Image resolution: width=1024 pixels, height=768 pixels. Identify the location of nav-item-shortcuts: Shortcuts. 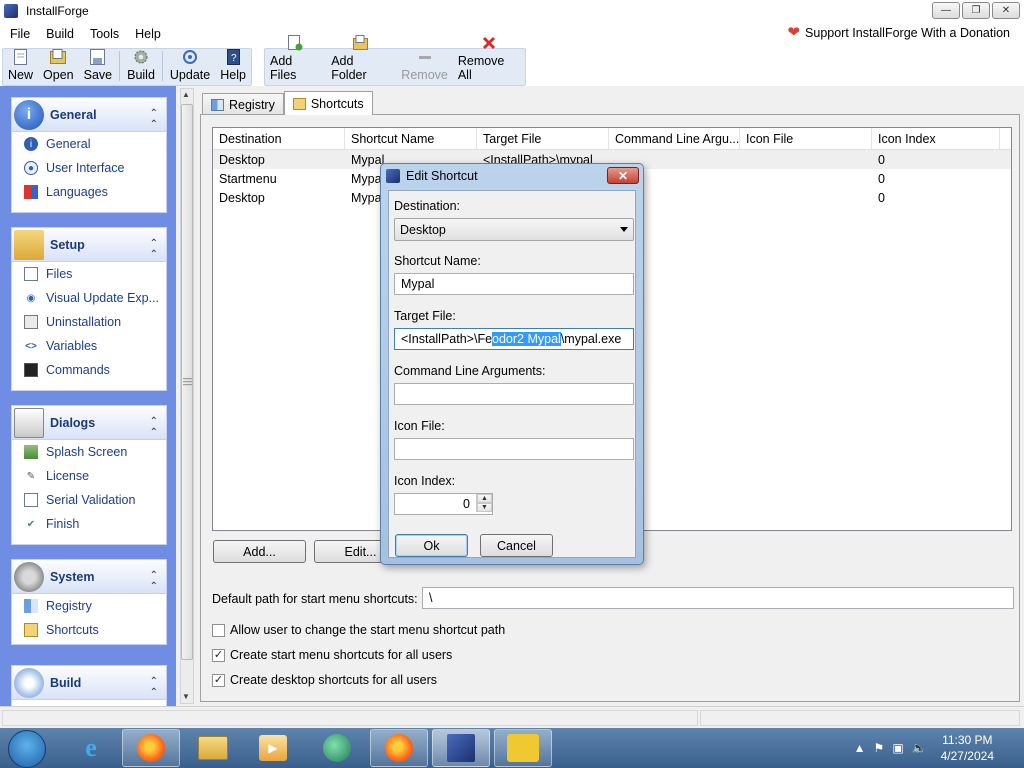
(89, 630).